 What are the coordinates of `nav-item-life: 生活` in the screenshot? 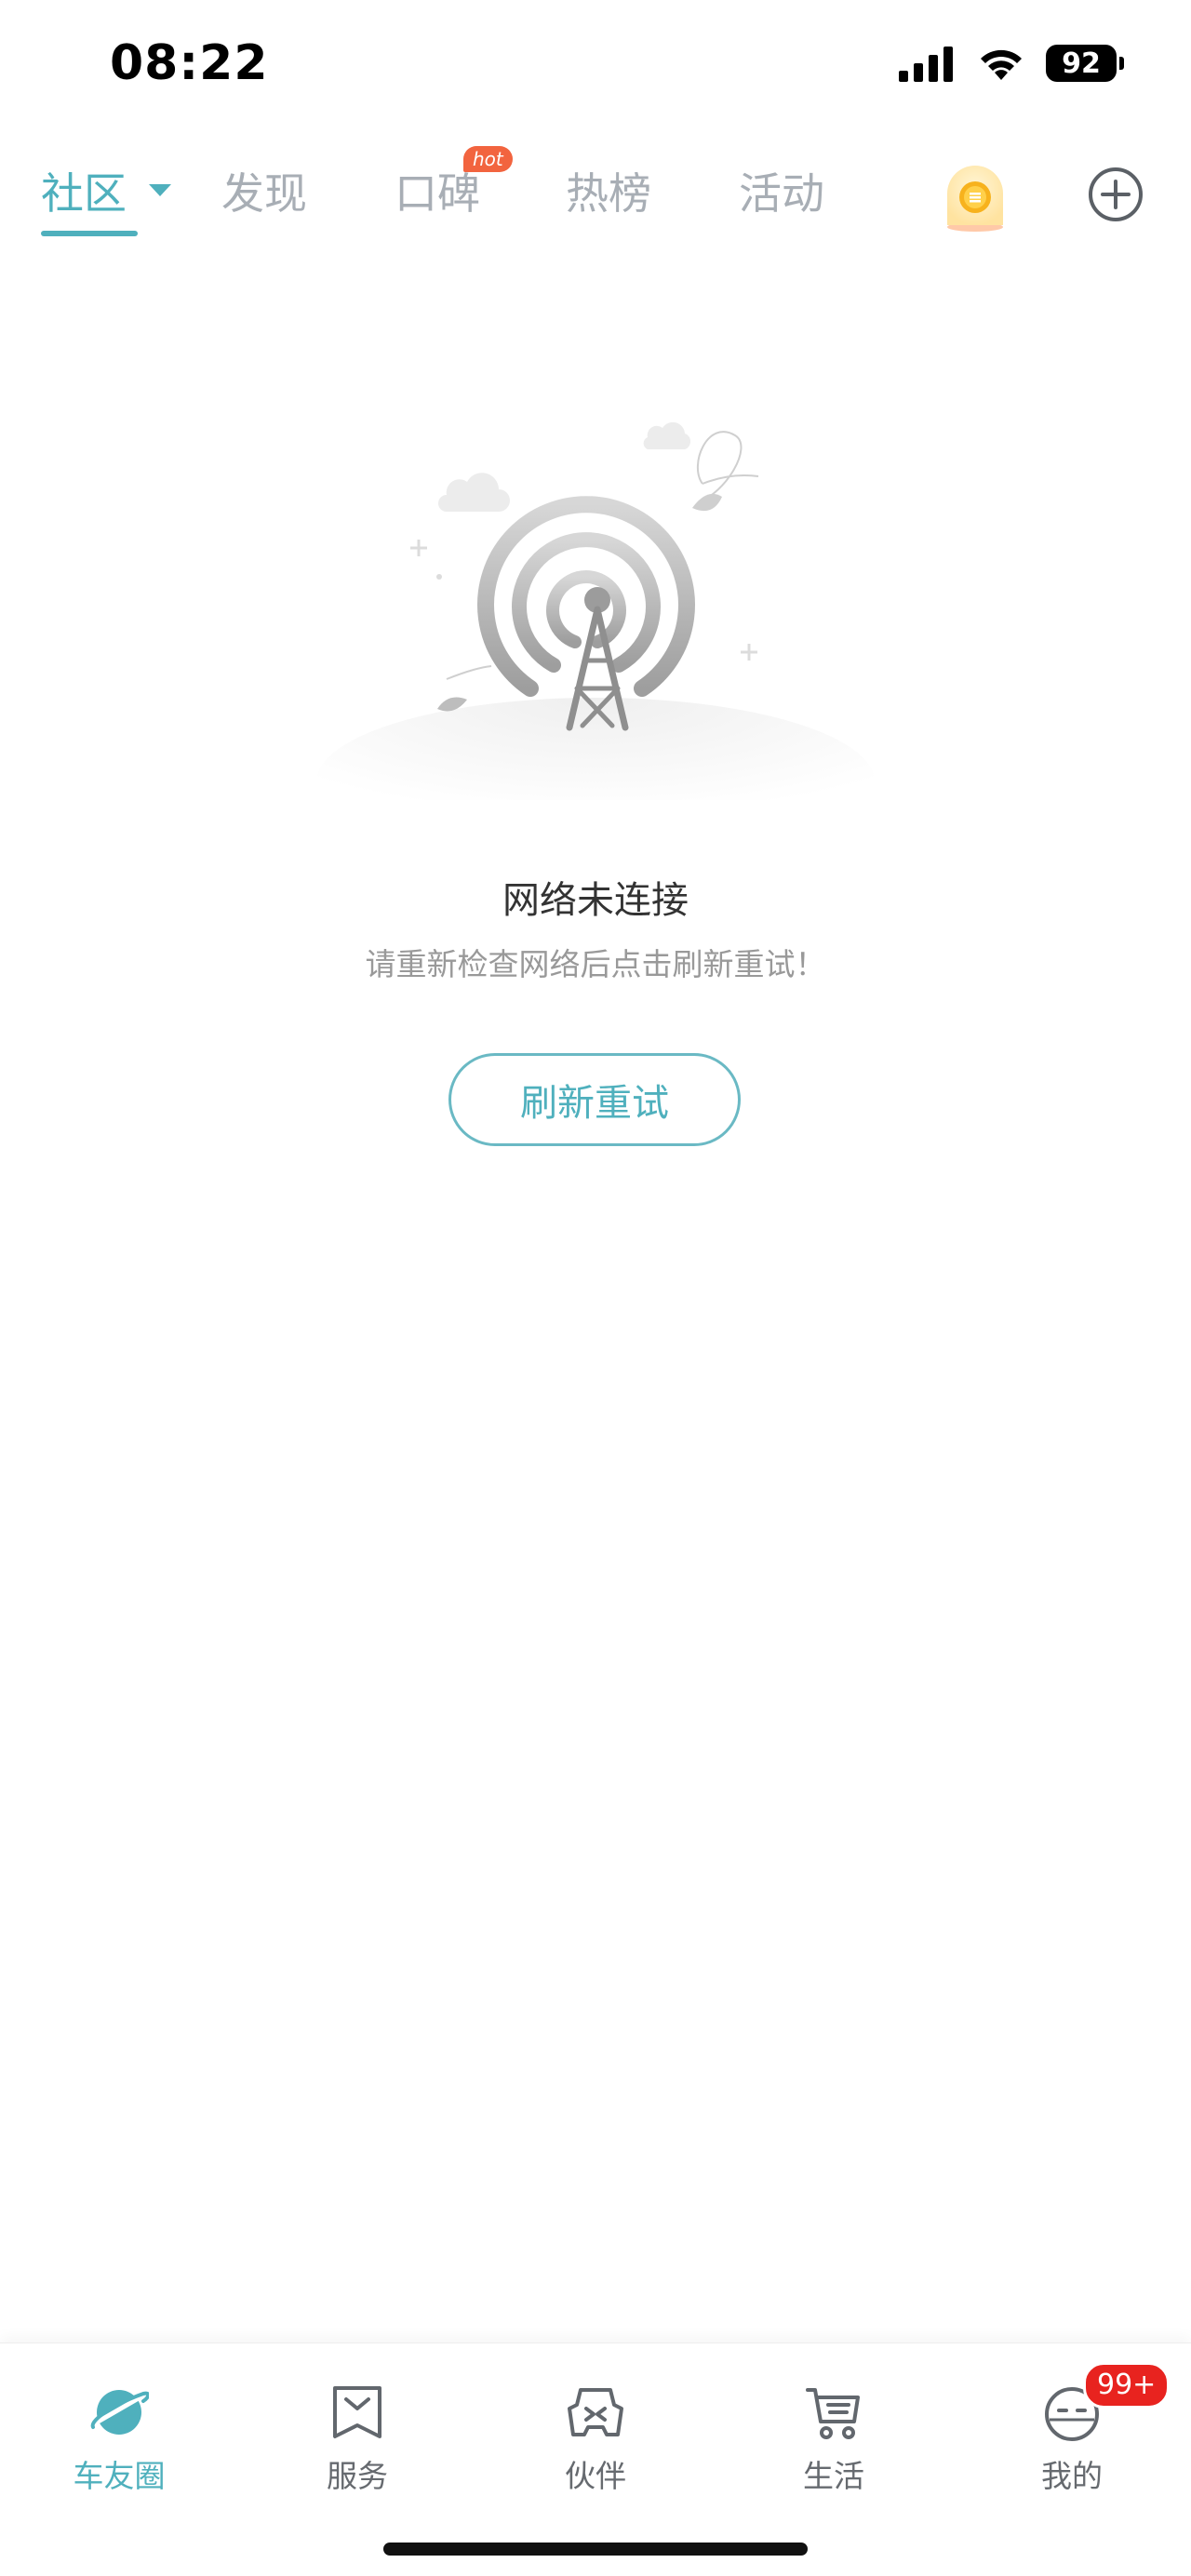 It's located at (833, 2428).